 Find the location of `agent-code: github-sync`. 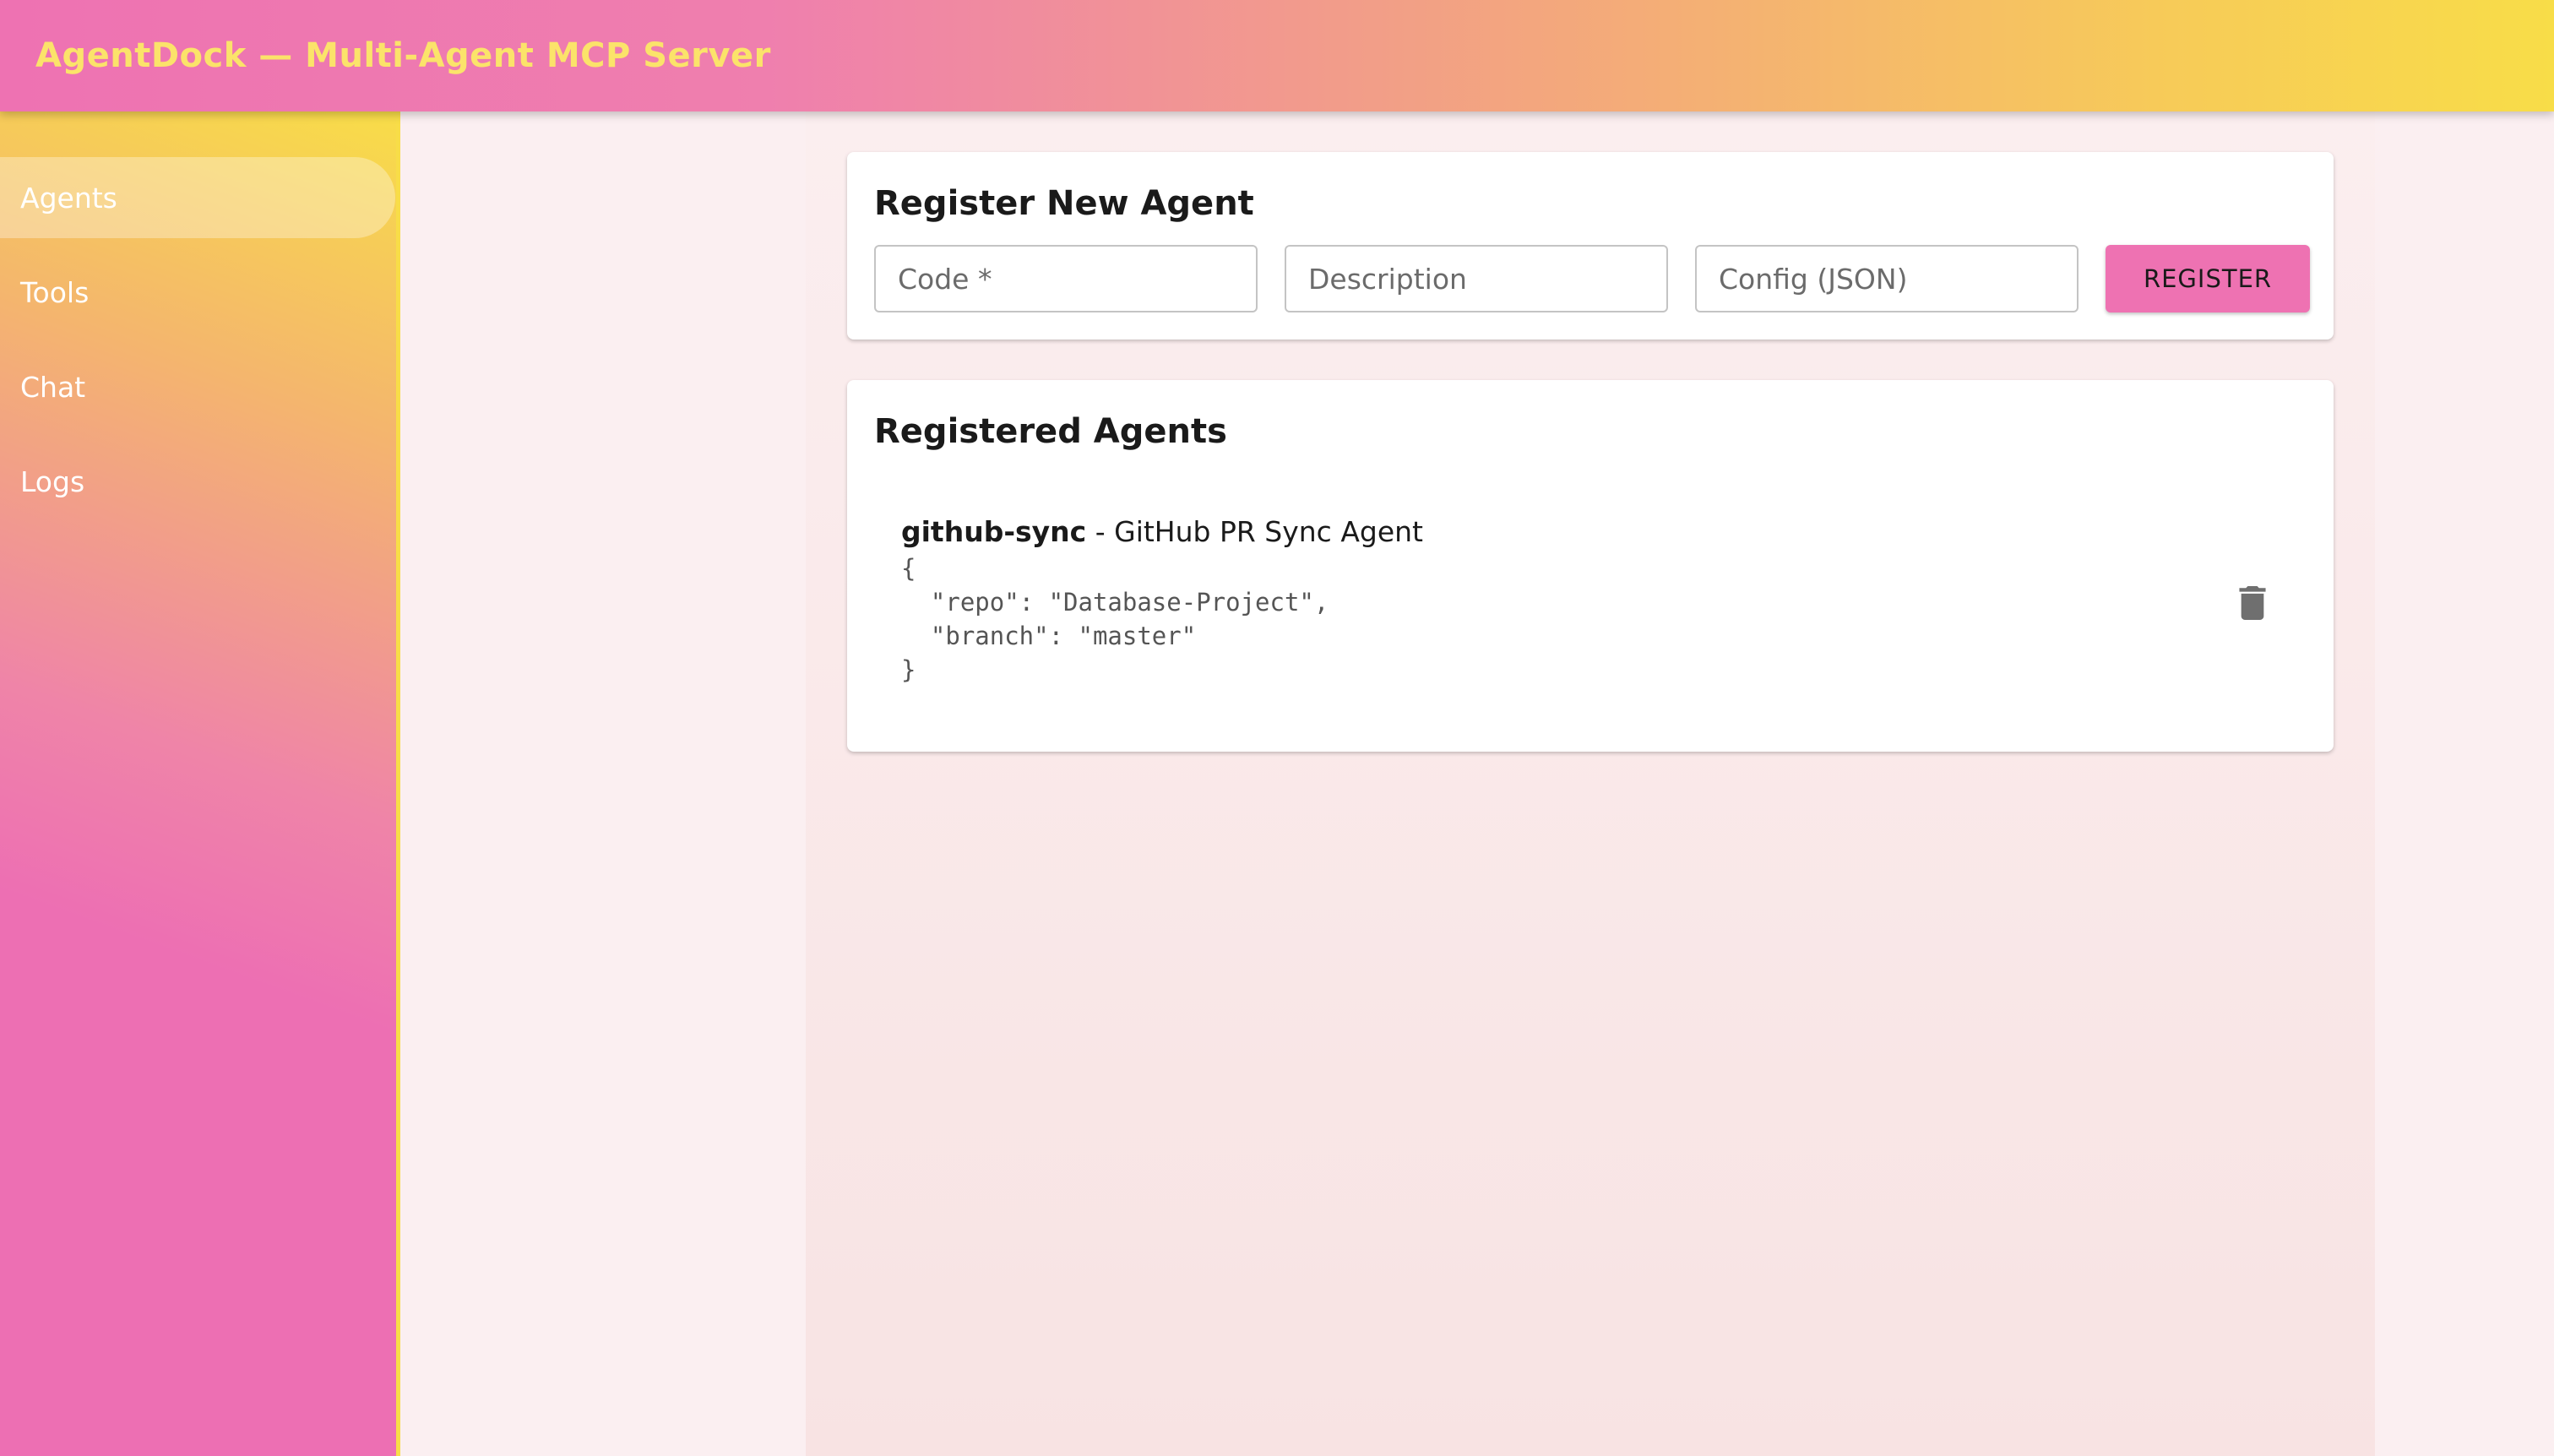

agent-code: github-sync is located at coordinates (994, 531).